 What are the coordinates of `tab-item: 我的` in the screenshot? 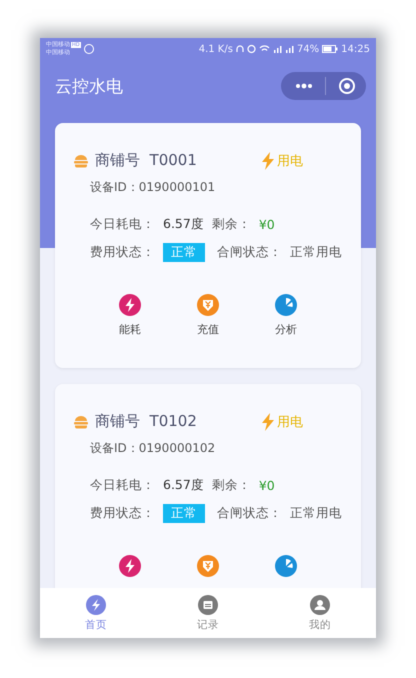 It's located at (320, 613).